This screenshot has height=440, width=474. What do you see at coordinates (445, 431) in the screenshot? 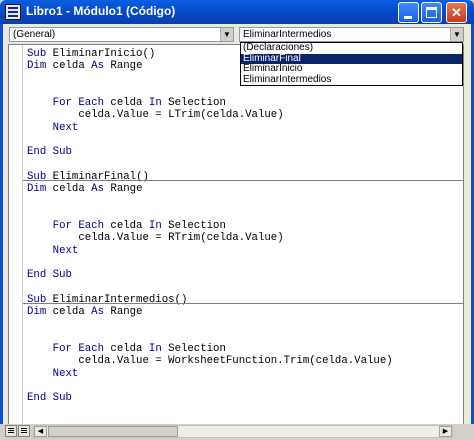
I see `scroll-right-icon: ▶` at bounding box center [445, 431].